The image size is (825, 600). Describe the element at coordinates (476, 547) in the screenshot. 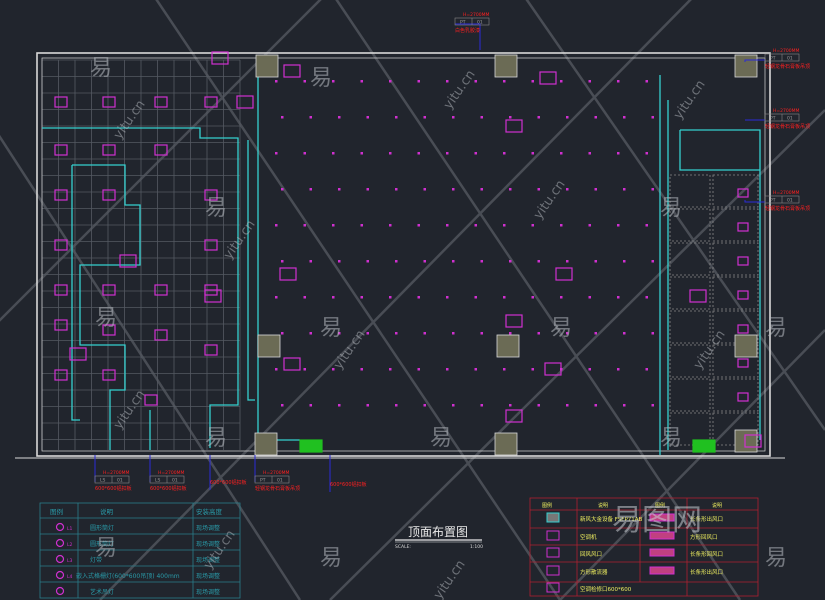

I see `scale-value: 1:100` at that location.